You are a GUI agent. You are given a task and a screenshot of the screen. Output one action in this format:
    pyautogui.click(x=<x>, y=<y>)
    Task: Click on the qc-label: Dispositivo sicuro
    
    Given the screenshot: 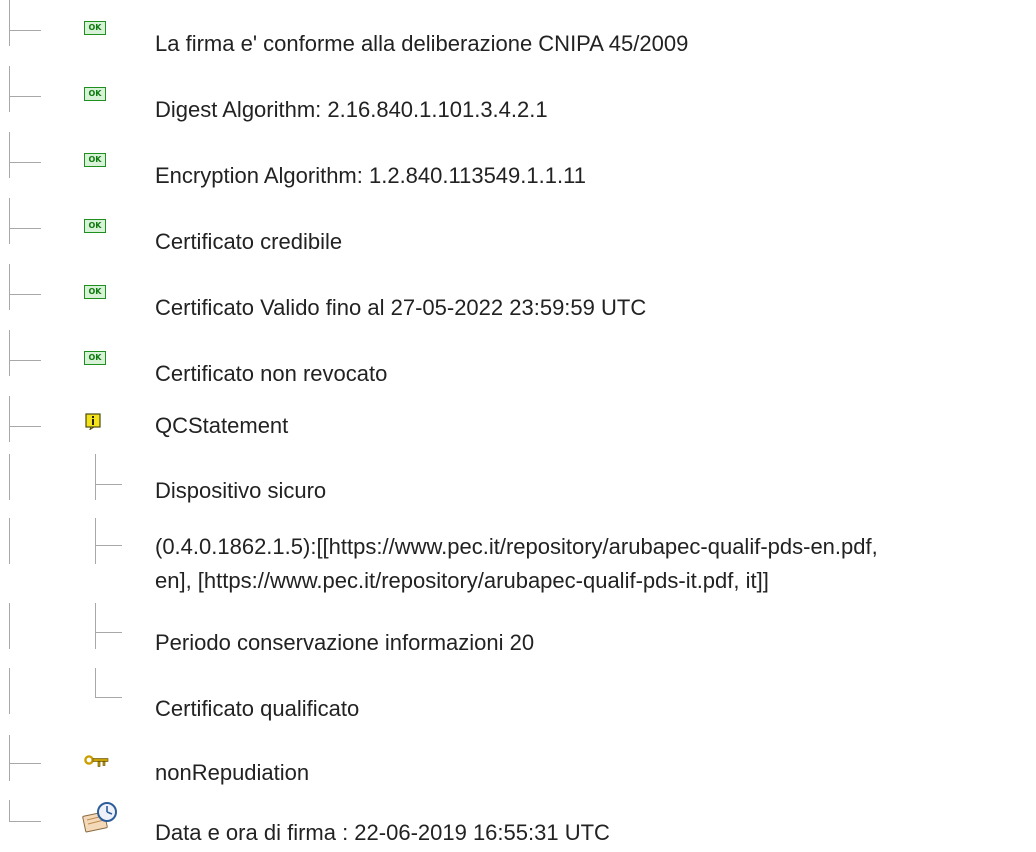 What is the action you would take?
    pyautogui.click(x=241, y=490)
    